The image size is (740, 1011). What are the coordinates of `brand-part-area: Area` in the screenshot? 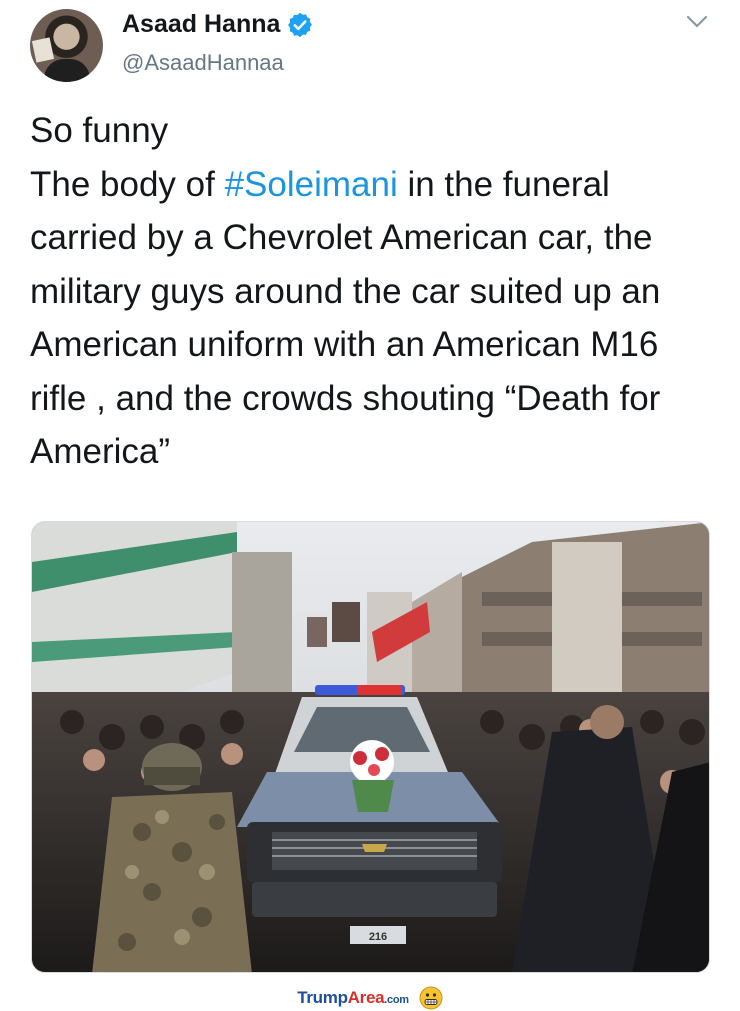 It's located at (366, 997).